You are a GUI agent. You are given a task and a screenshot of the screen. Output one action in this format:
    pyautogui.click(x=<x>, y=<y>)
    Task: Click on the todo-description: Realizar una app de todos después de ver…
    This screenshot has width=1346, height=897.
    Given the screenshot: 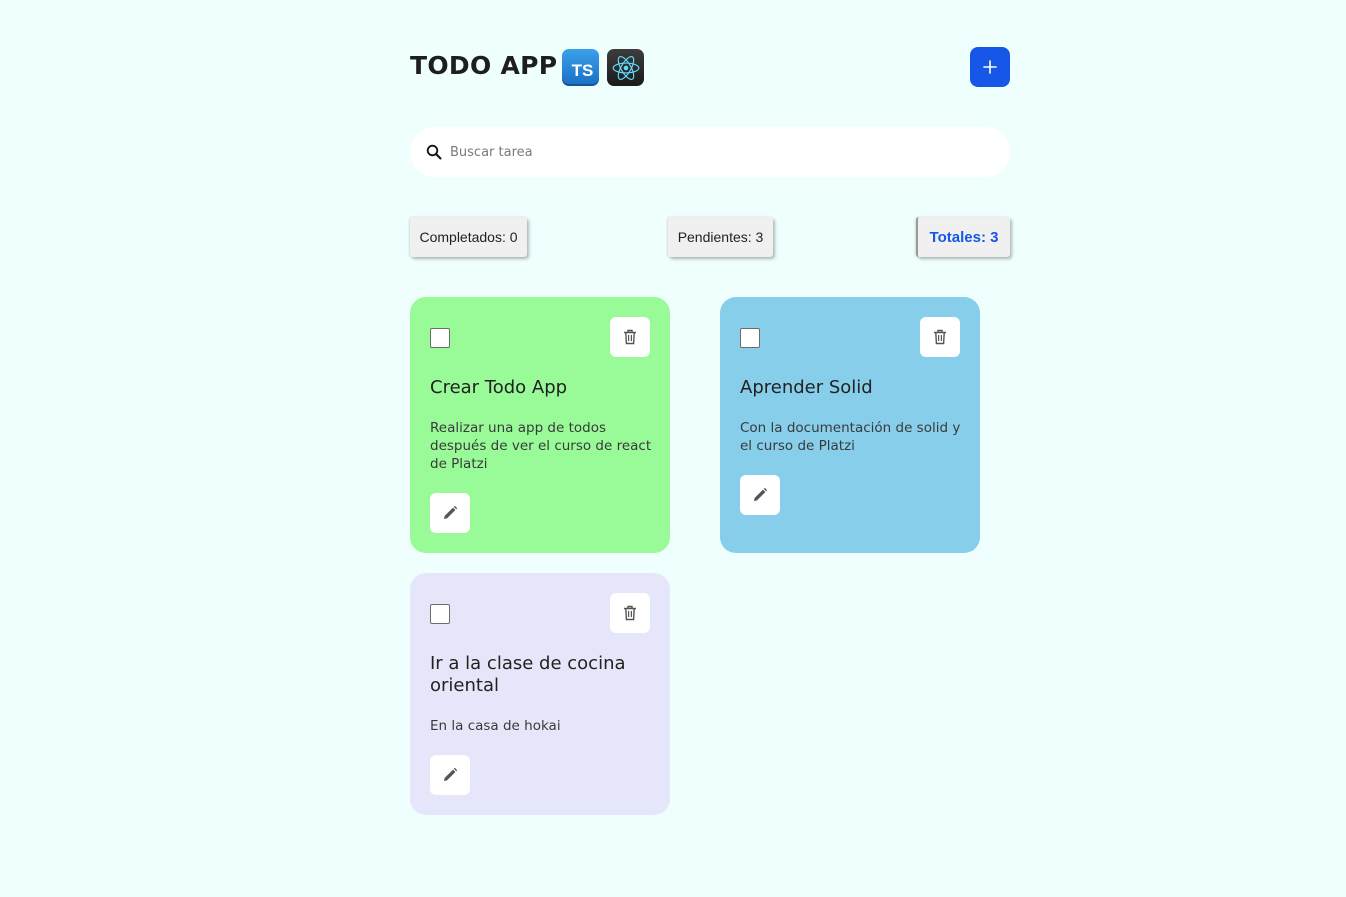 What is the action you would take?
    pyautogui.click(x=541, y=446)
    